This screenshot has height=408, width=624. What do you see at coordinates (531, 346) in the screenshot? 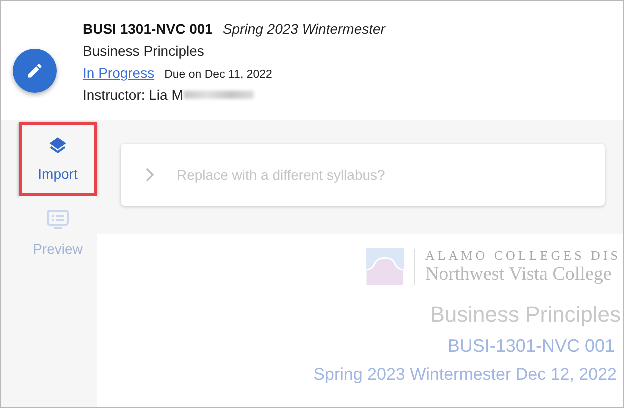
I see `document-section: BUSI-1301-NVC 001` at bounding box center [531, 346].